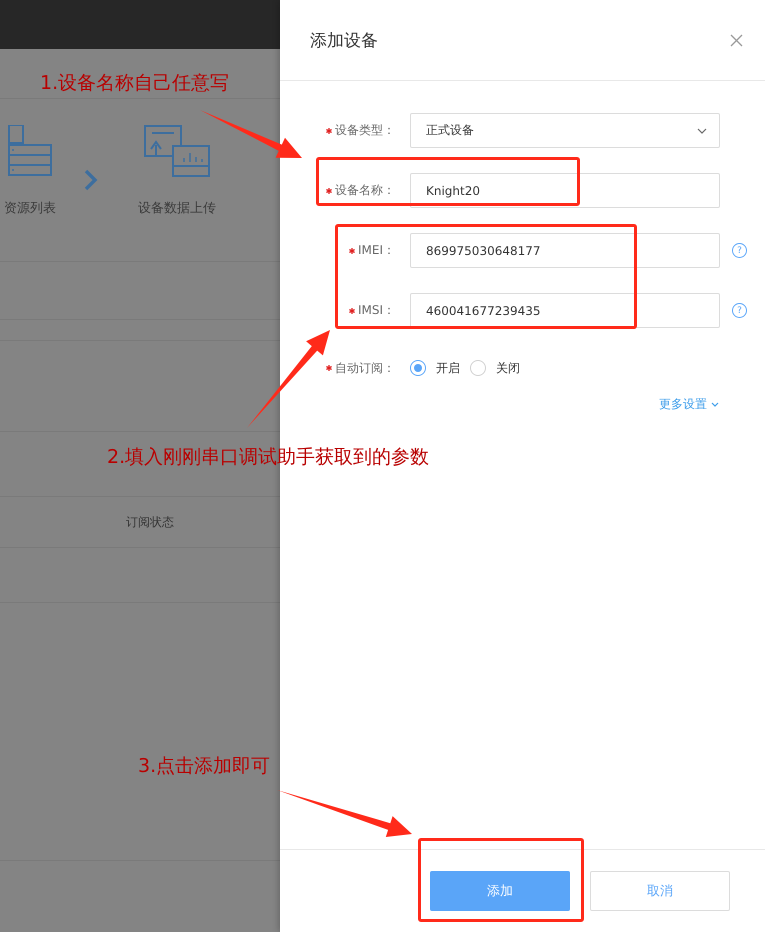 This screenshot has height=932, width=765. What do you see at coordinates (150, 522) in the screenshot?
I see `column-header: 订阅状态` at bounding box center [150, 522].